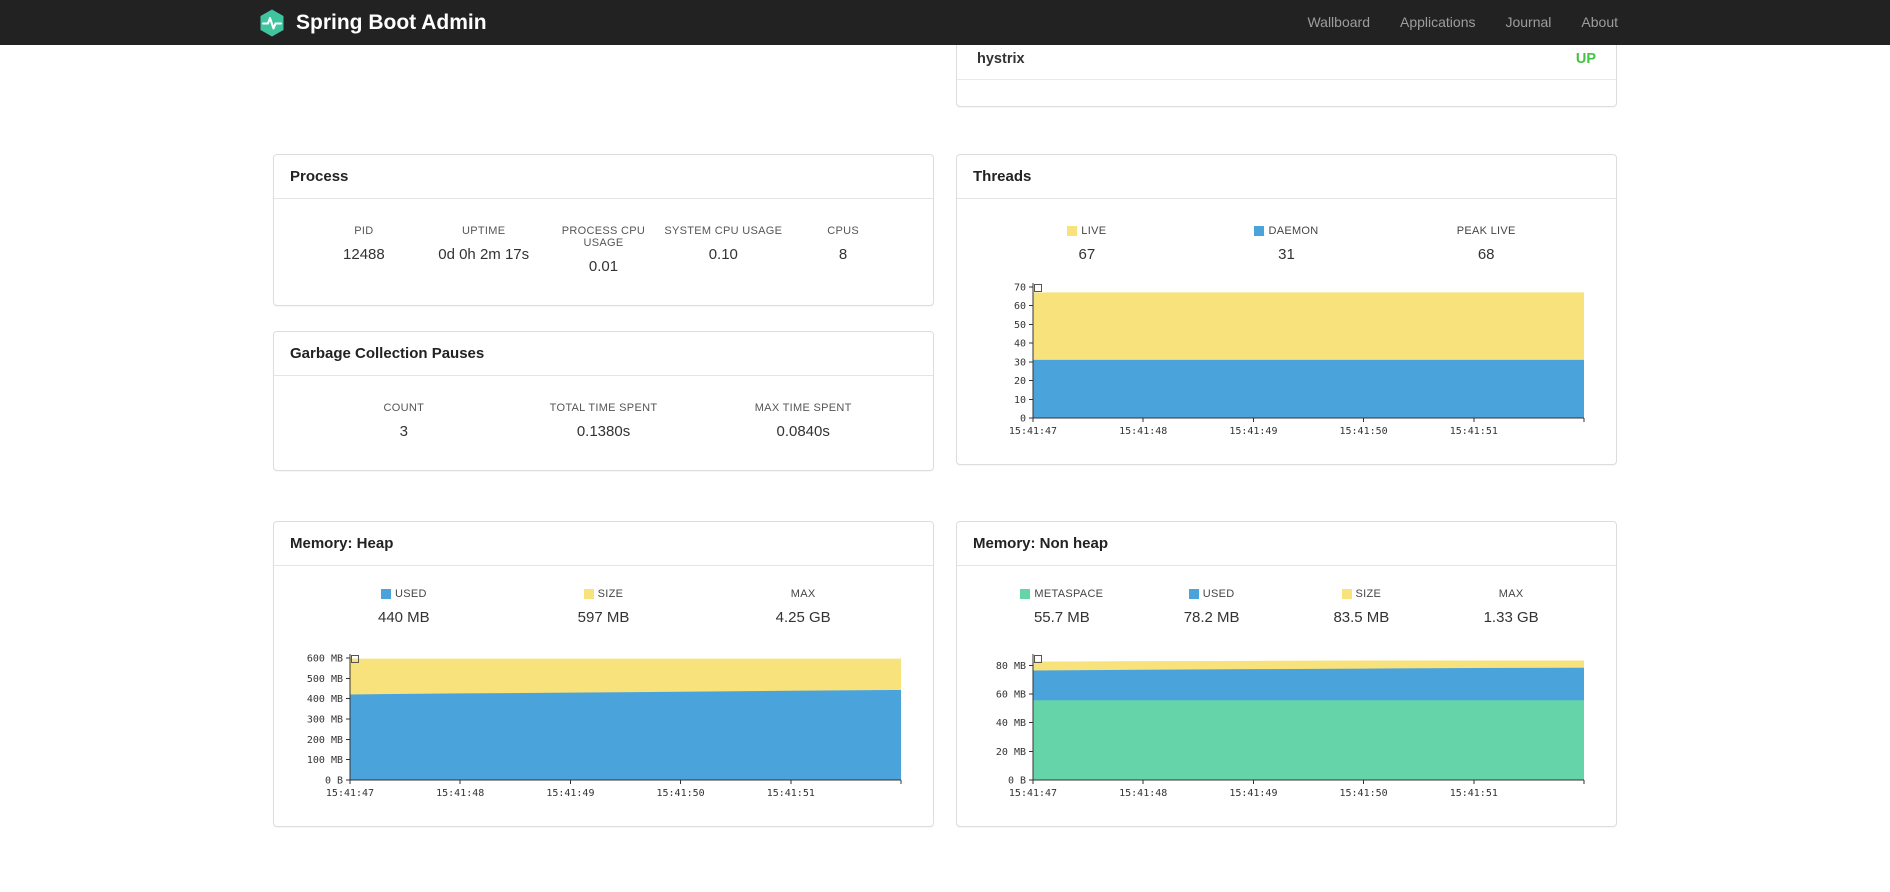 The height and width of the screenshot is (892, 1890). Describe the element at coordinates (391, 22) in the screenshot. I see `brand-title: Spring Boot Admin` at that location.